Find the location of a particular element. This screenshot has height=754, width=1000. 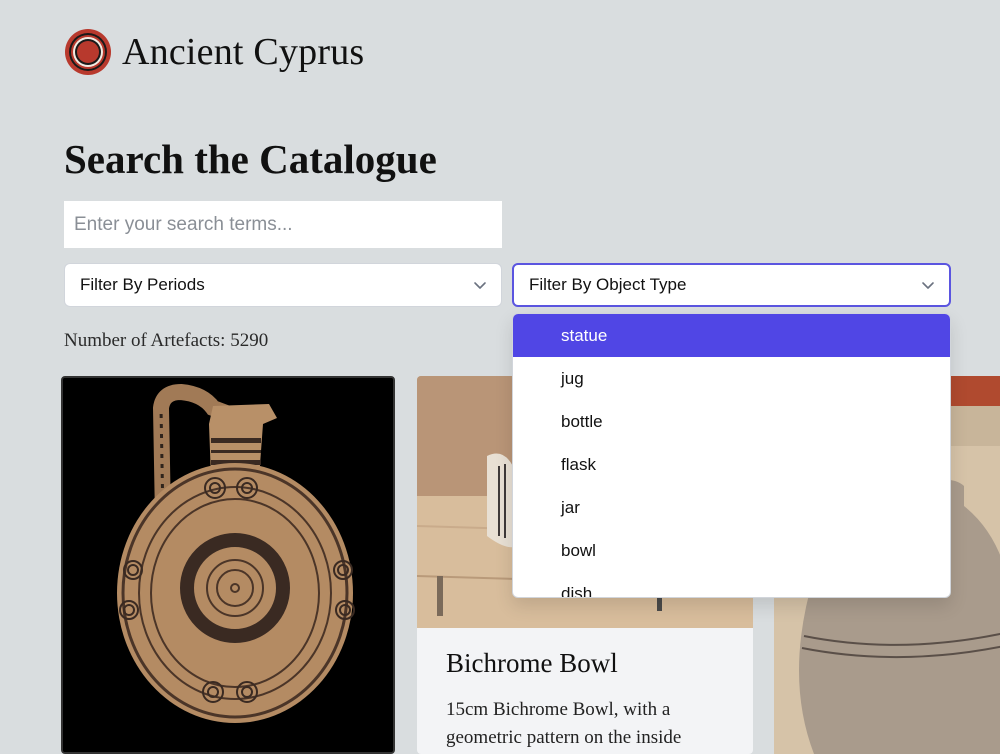

search-input is located at coordinates (283, 224).